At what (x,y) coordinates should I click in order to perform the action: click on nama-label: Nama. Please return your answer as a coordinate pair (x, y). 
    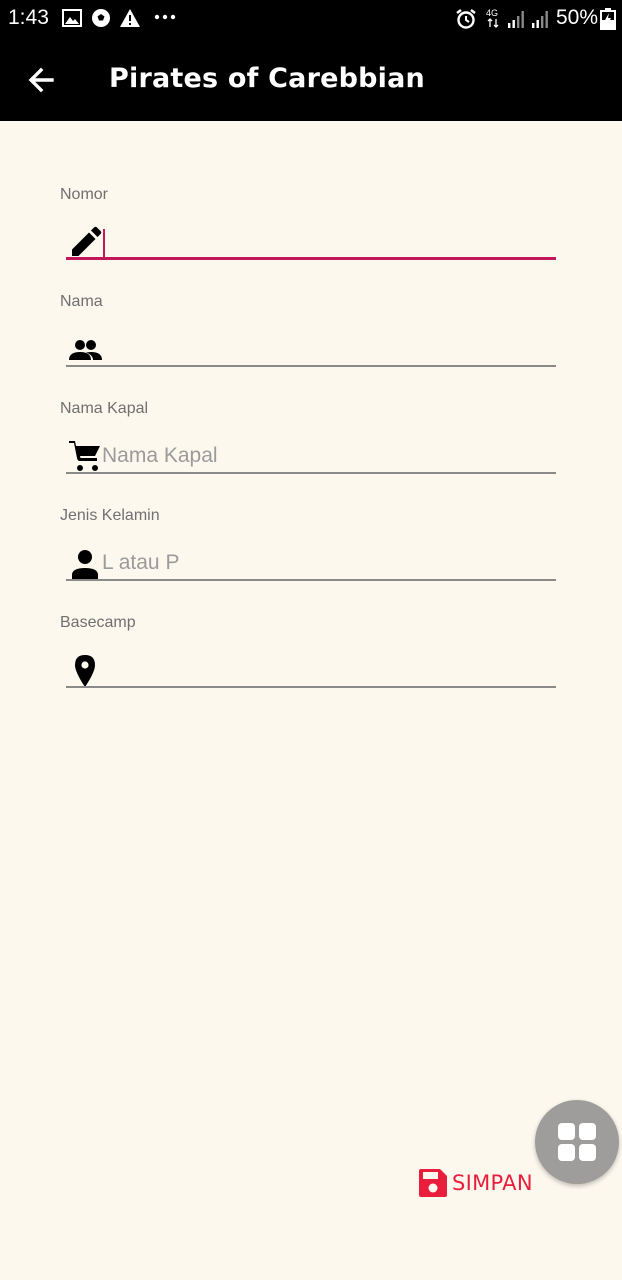
    Looking at the image, I should click on (81, 301).